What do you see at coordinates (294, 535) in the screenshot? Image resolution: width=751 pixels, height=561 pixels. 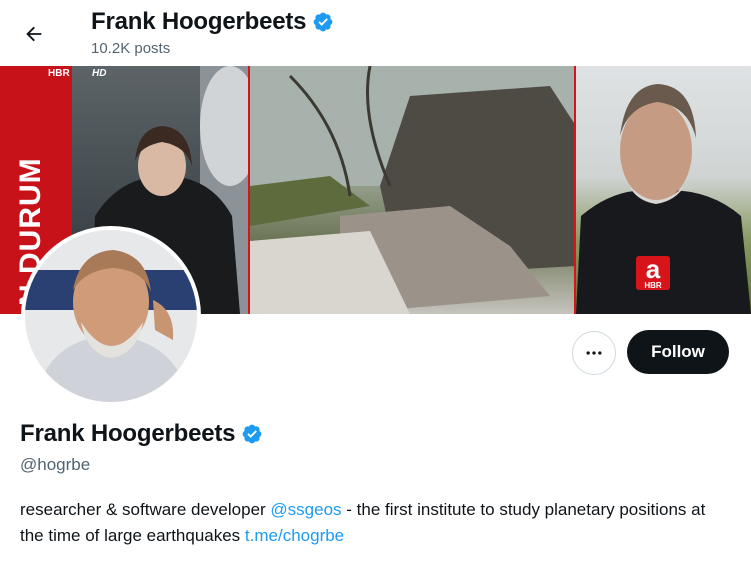 I see `bio-external-link: t.me/chogrbe` at bounding box center [294, 535].